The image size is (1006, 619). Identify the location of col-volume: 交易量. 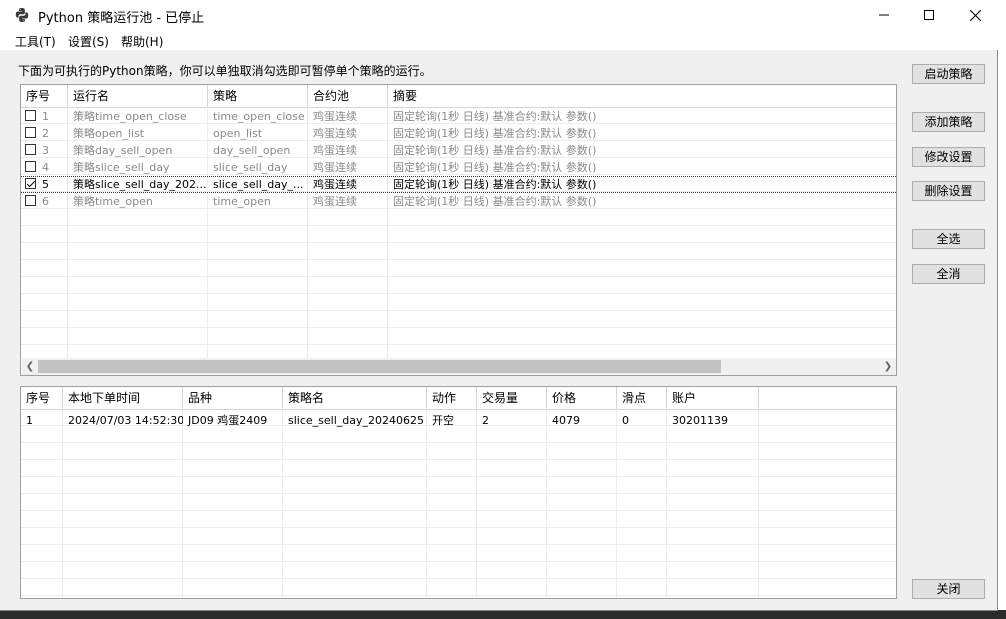
(512, 398).